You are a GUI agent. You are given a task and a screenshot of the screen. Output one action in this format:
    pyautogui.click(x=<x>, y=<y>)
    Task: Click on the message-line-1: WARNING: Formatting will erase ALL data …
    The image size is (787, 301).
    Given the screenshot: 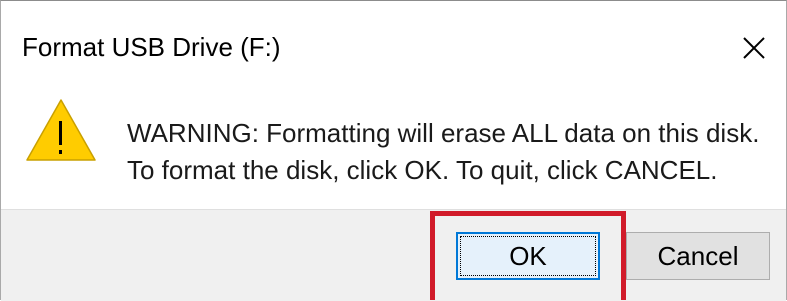 What is the action you would take?
    pyautogui.click(x=443, y=133)
    